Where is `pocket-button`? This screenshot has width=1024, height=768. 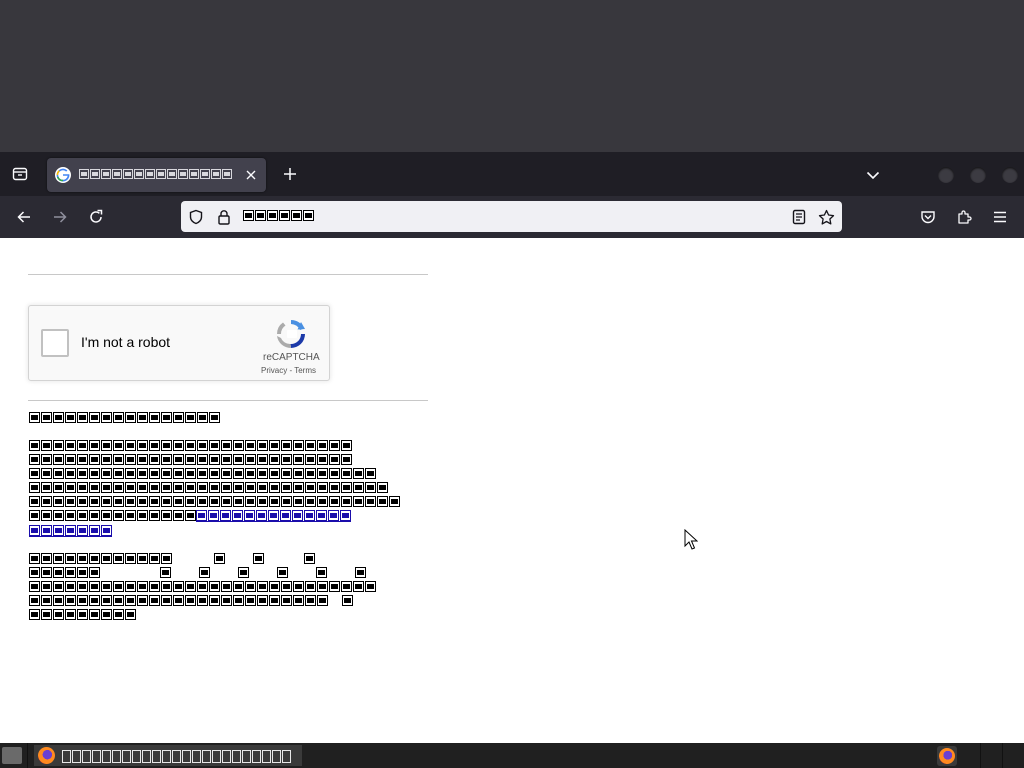 pocket-button is located at coordinates (928, 217).